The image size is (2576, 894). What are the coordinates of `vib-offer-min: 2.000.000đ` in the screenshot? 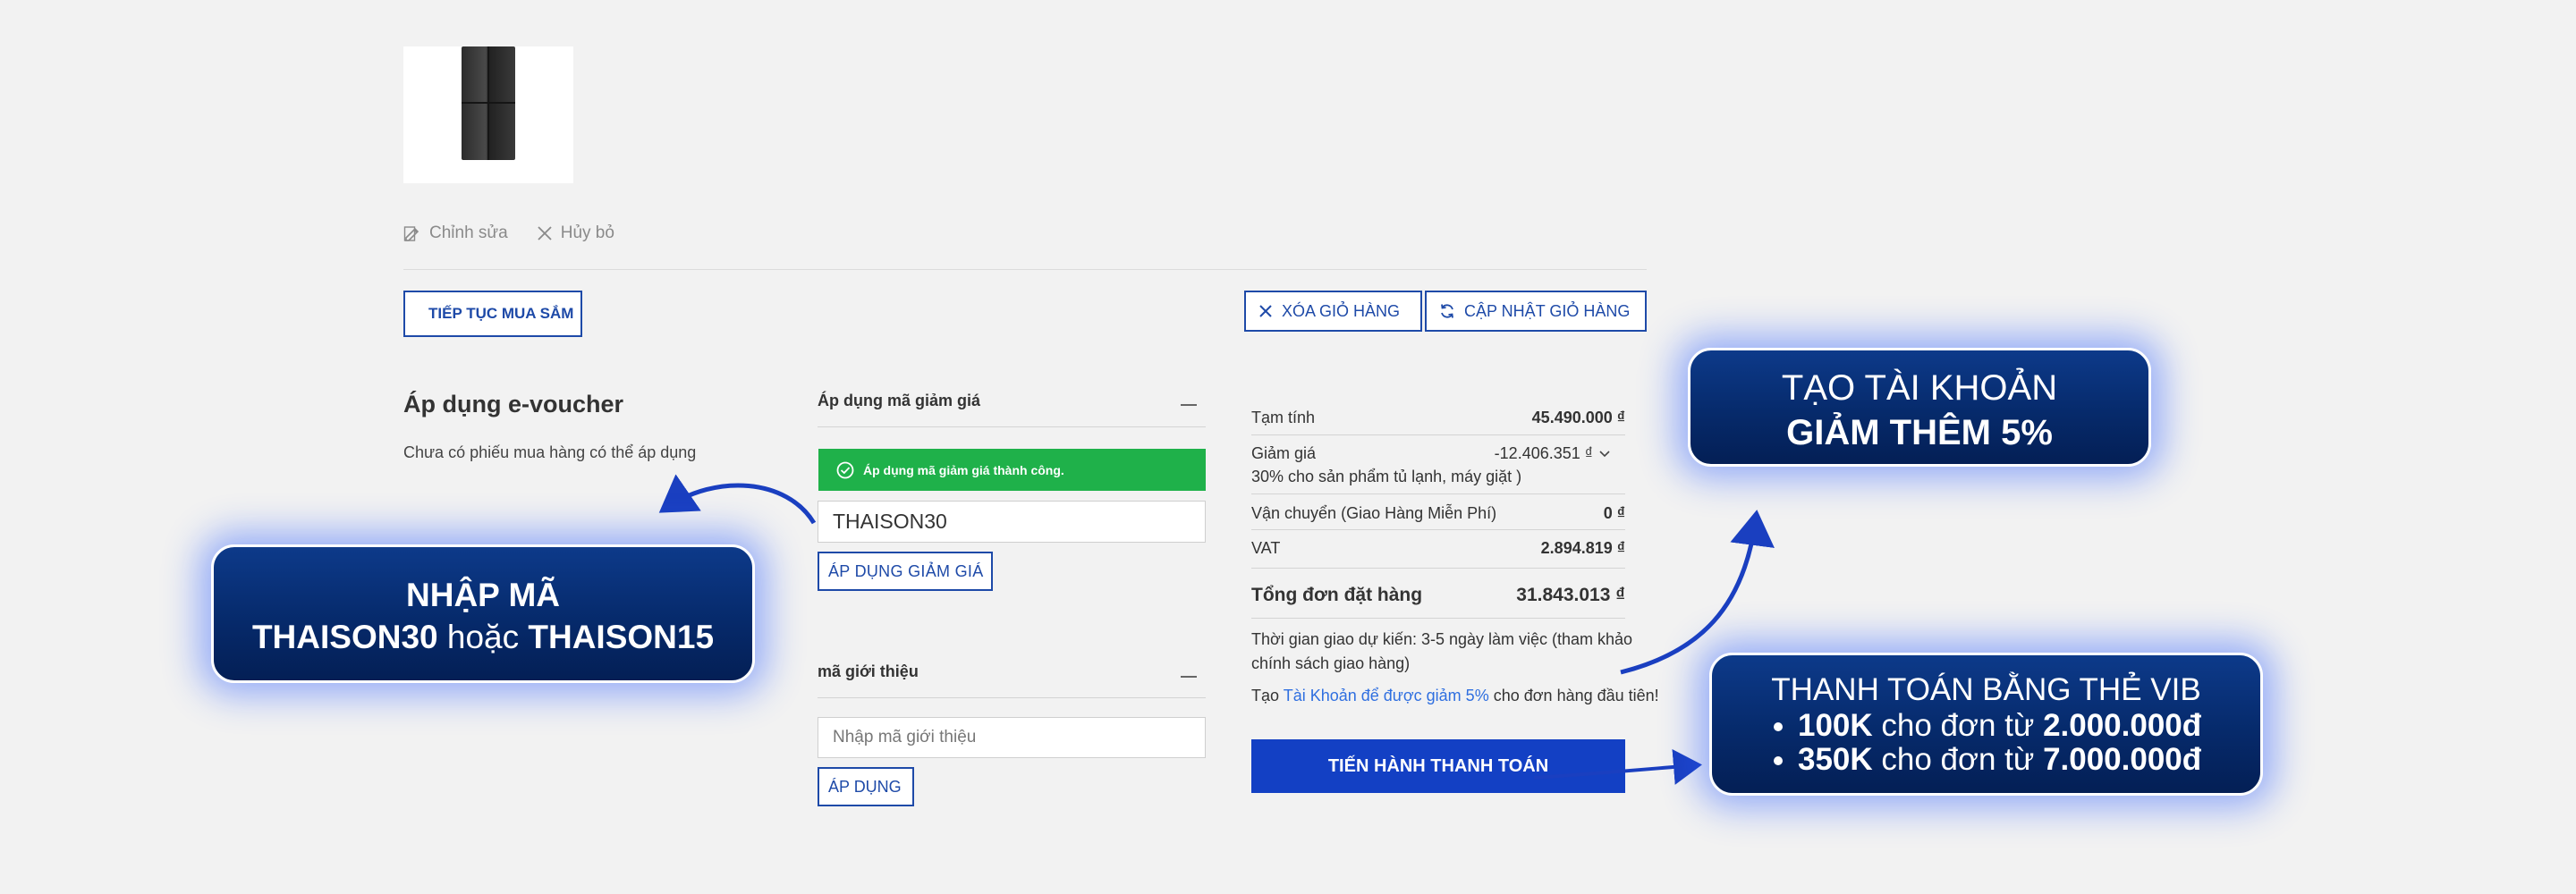 It's located at (2122, 726).